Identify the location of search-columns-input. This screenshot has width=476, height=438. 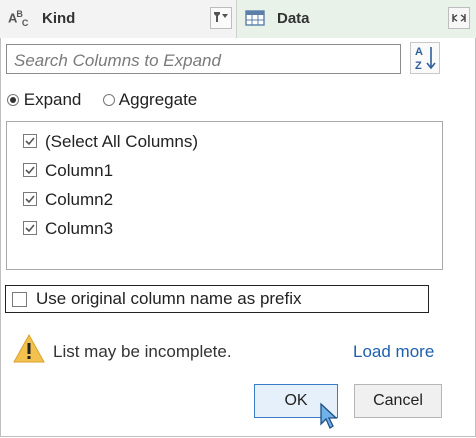
(203, 59).